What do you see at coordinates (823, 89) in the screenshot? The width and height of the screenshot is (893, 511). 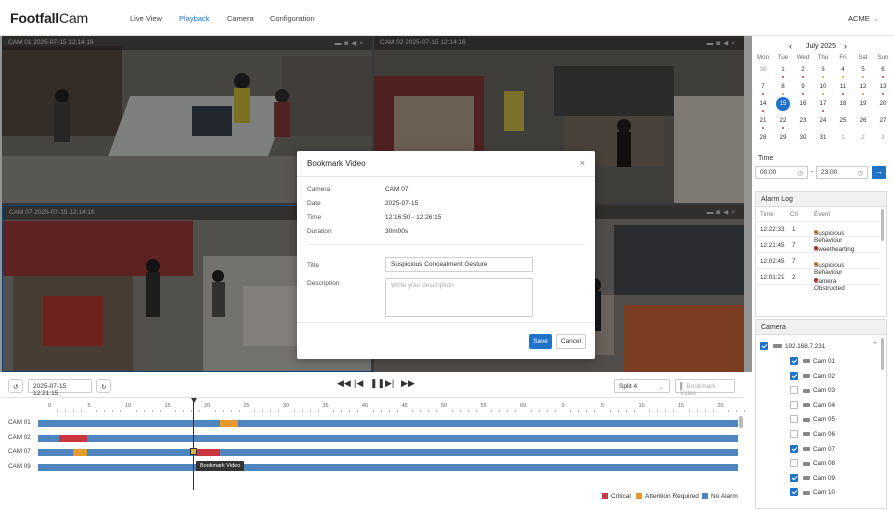 I see `calendar-day: 10` at bounding box center [823, 89].